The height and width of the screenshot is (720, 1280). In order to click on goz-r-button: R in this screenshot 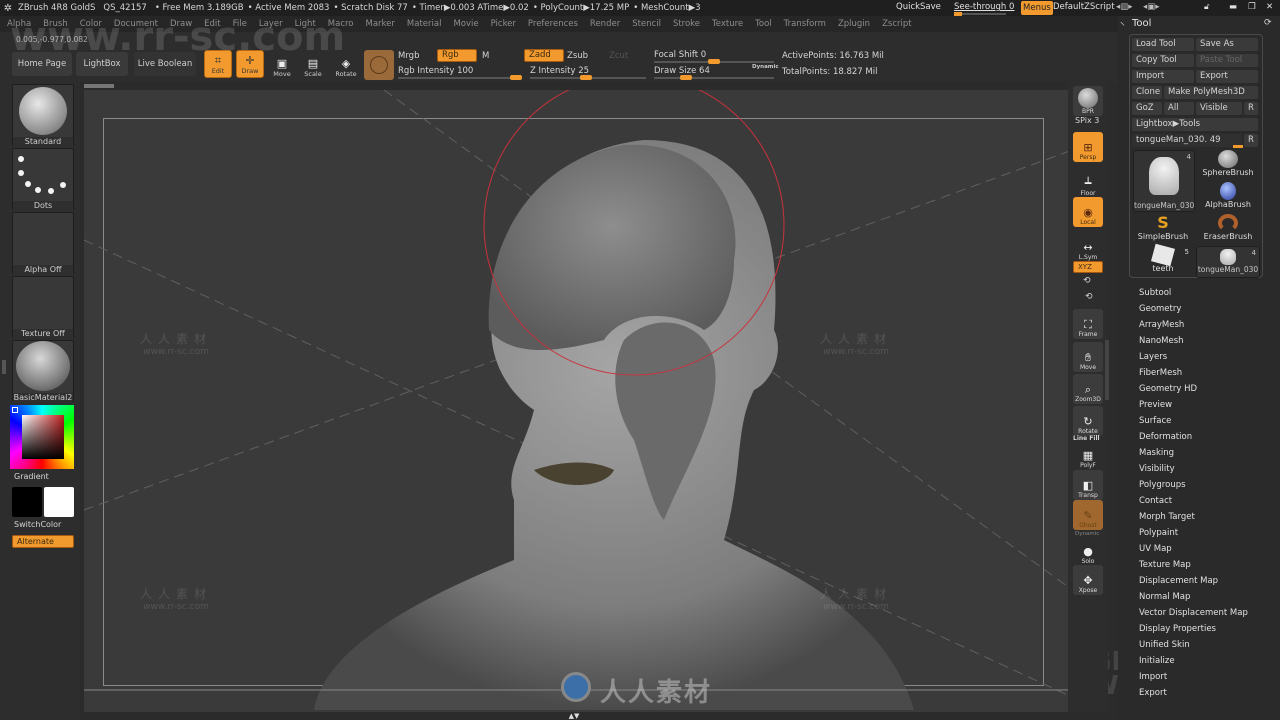, I will do `click(1251, 108)`.